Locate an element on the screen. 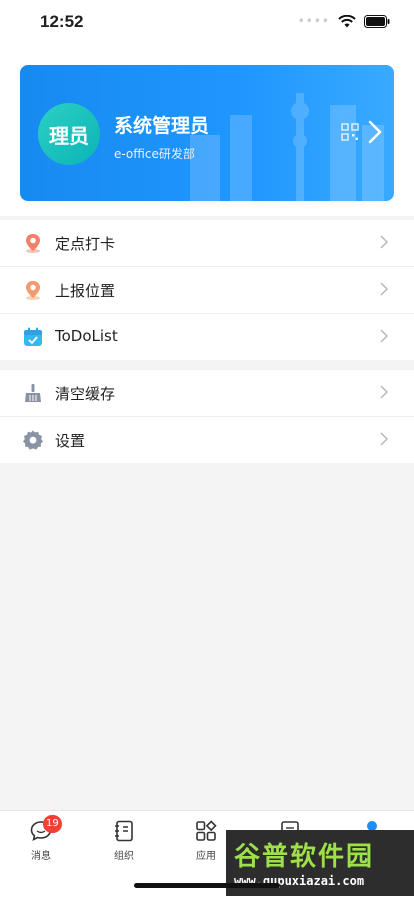 The height and width of the screenshot is (897, 414). location-report-icon is located at coordinates (33, 290).